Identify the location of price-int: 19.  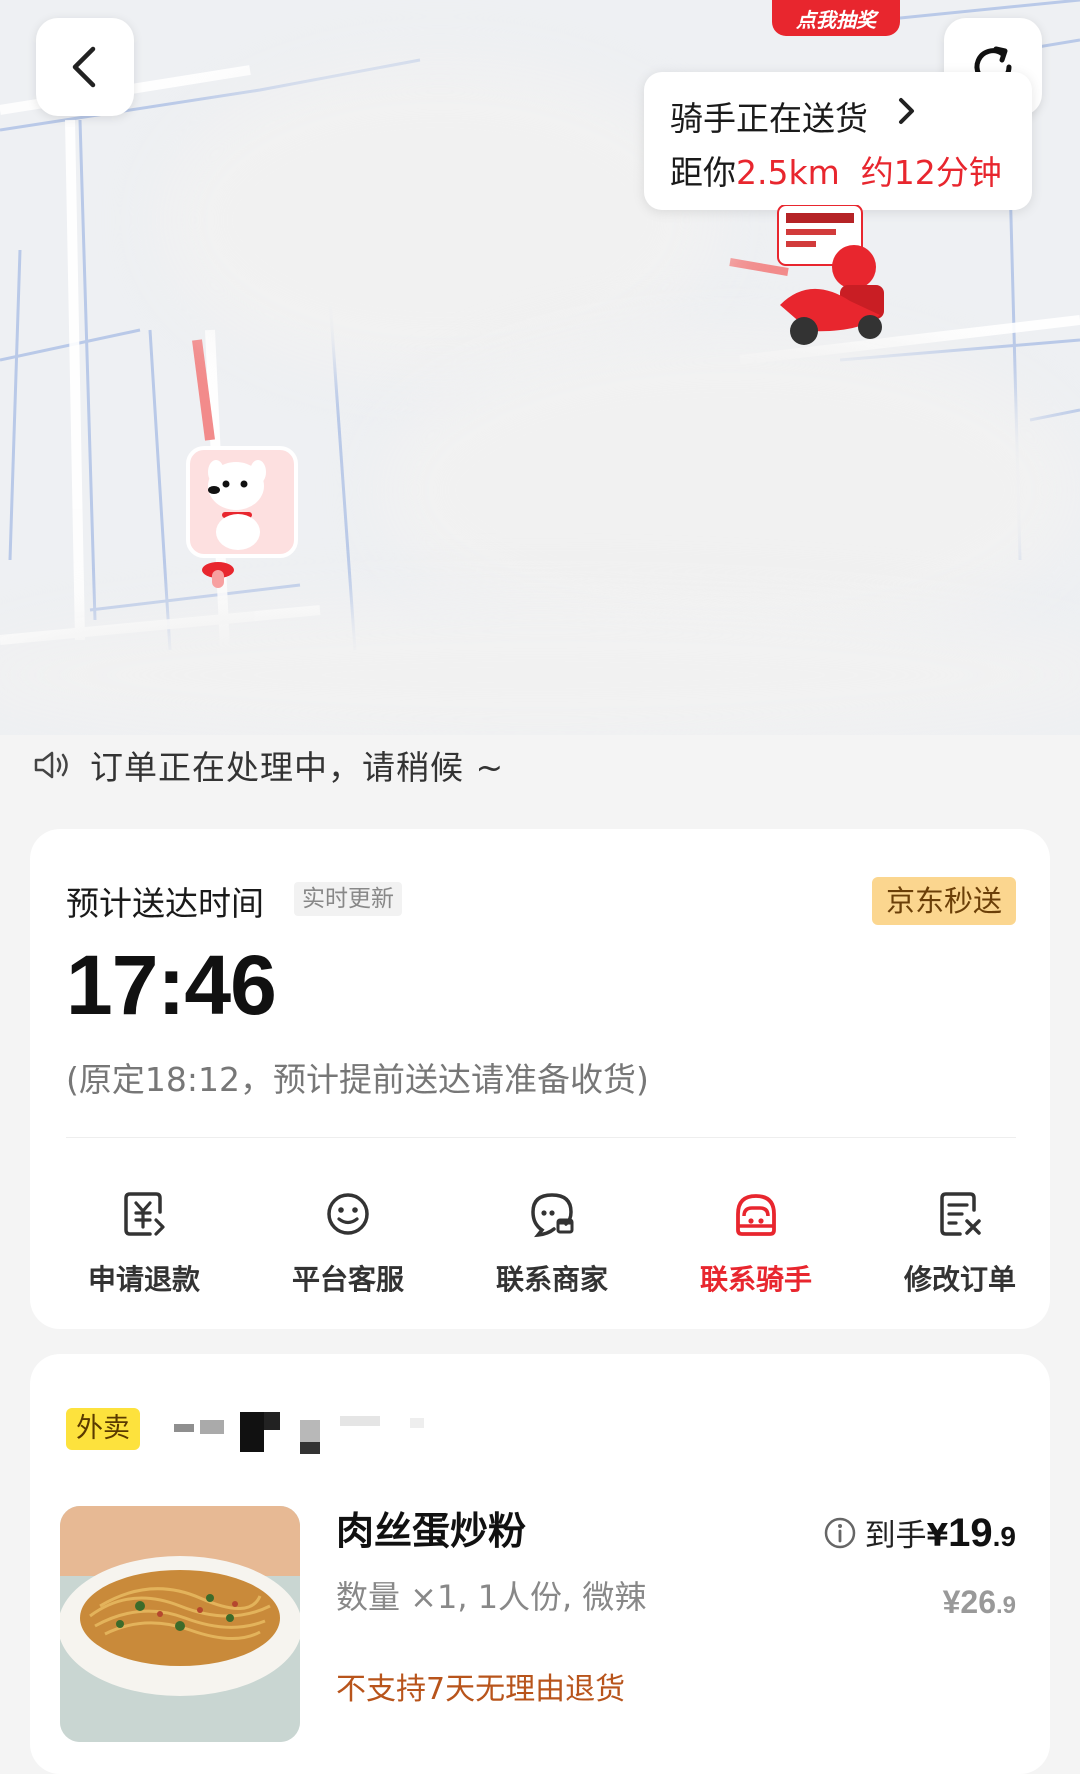
(970, 1533).